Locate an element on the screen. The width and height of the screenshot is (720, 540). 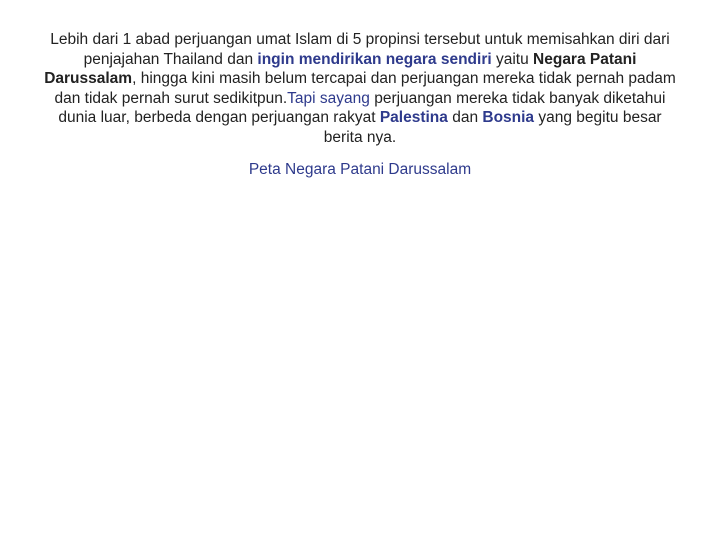
text-segment-connector: yaitu is located at coordinates (512, 59).